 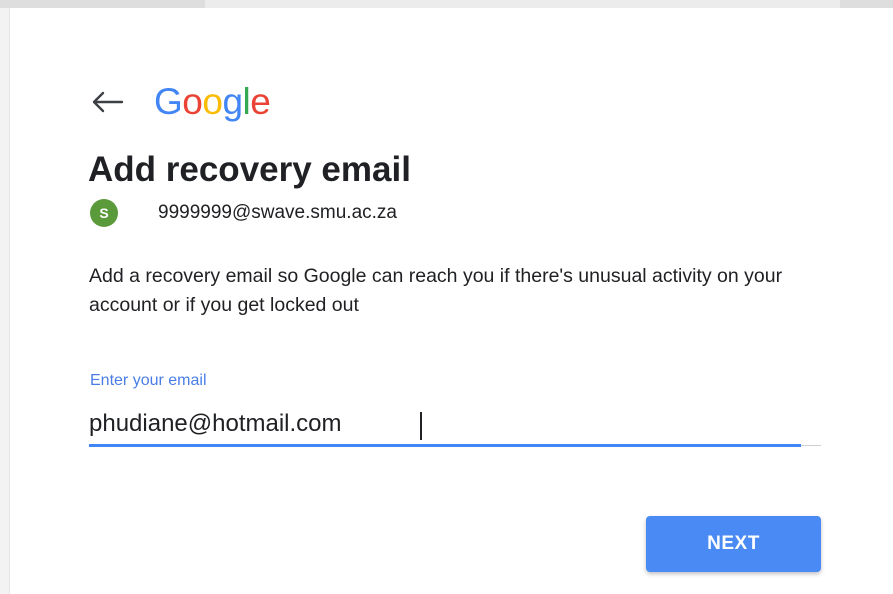 What do you see at coordinates (168, 101) in the screenshot?
I see `logo-letter: G` at bounding box center [168, 101].